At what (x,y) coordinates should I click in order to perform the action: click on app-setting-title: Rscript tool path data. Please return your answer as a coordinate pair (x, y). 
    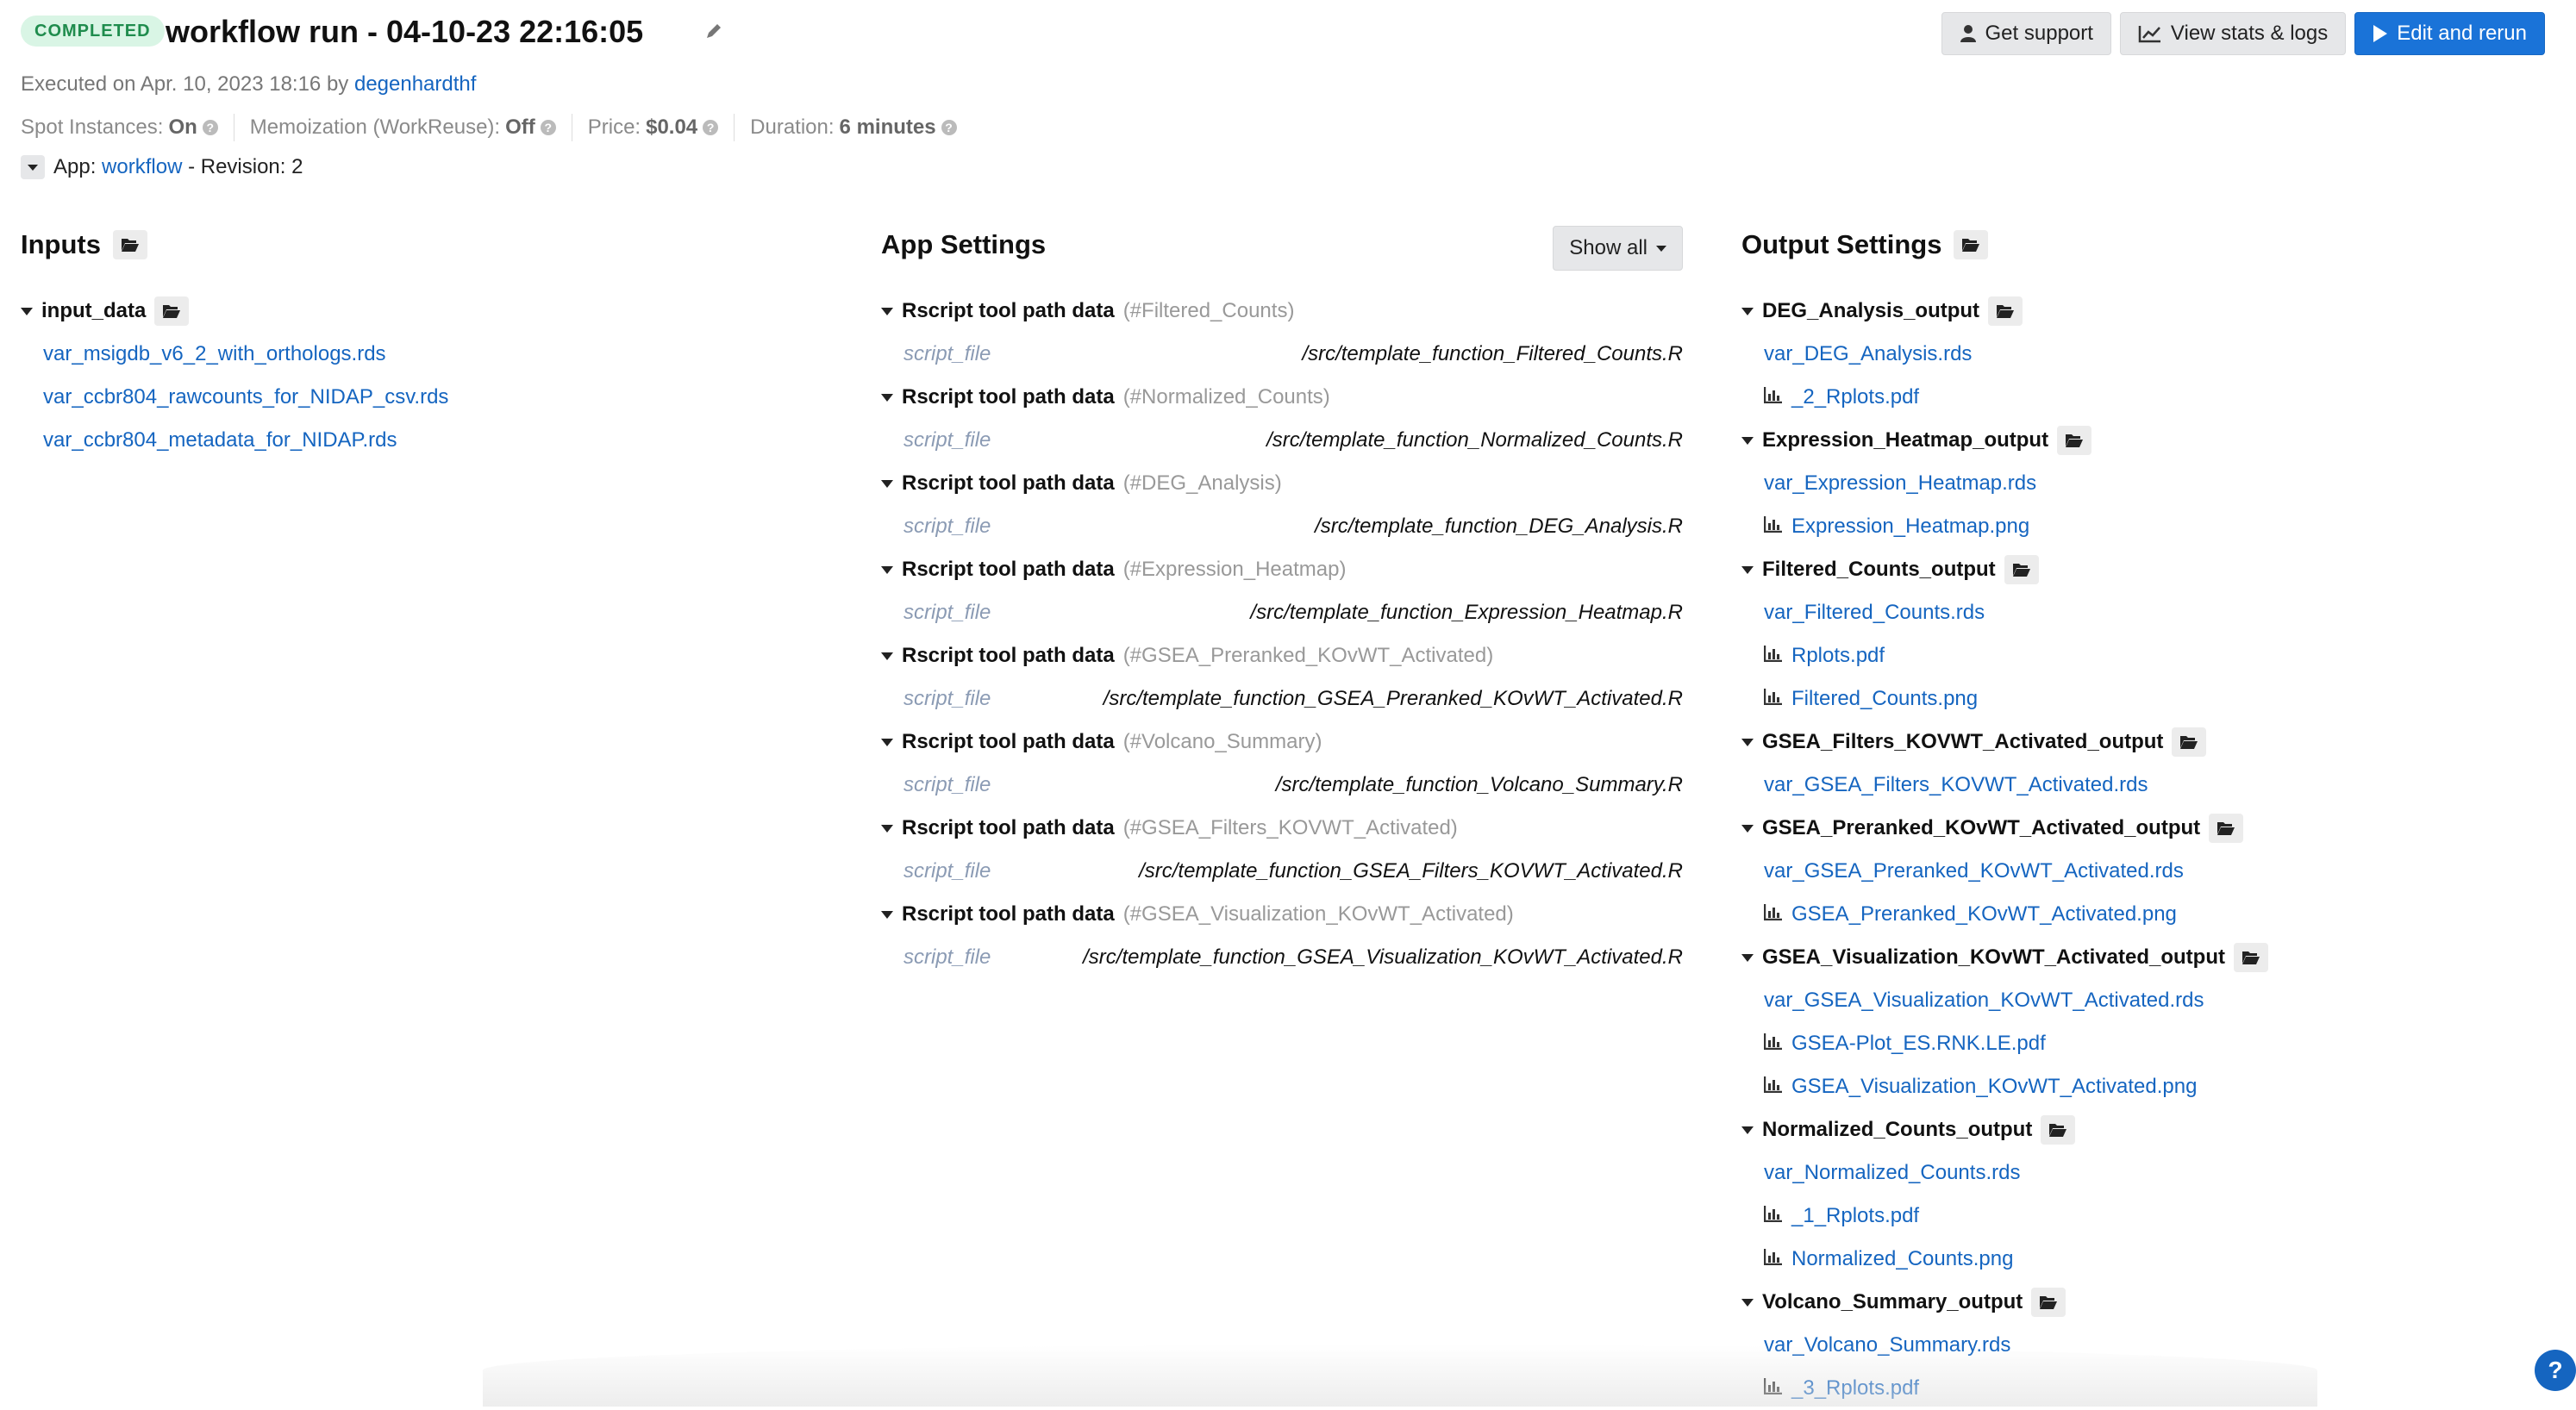
    Looking at the image, I should click on (1009, 655).